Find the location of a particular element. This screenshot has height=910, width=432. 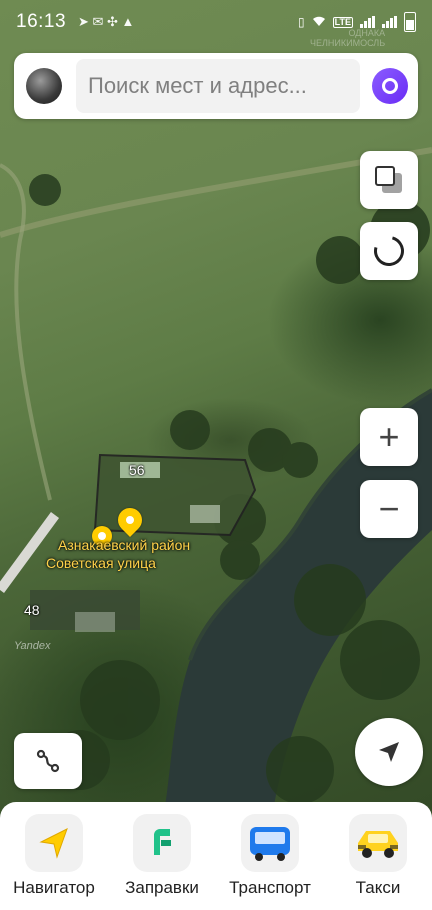

navigator-icon-tile is located at coordinates (54, 843).